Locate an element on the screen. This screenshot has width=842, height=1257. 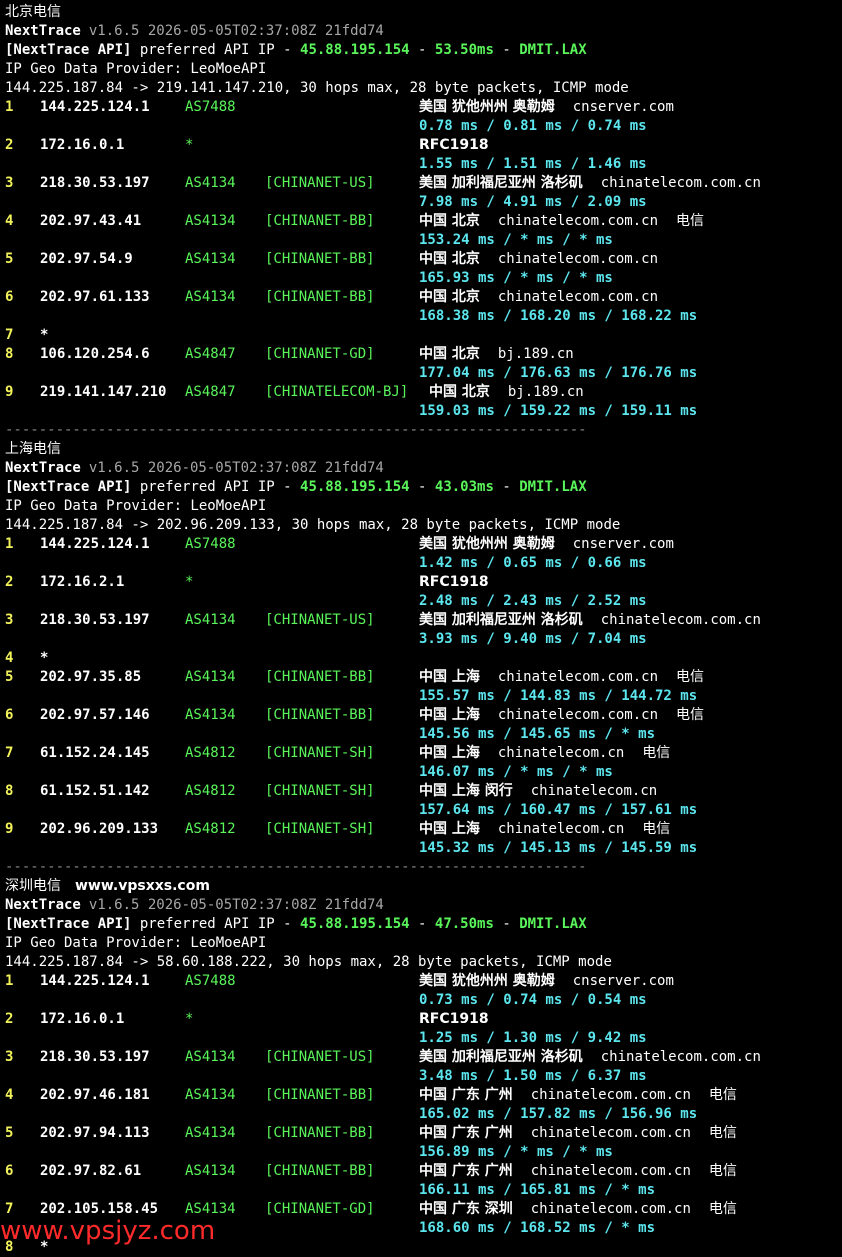
provider-line: IP Geo Data Provider: LeoMoeAPI is located at coordinates (135, 69).